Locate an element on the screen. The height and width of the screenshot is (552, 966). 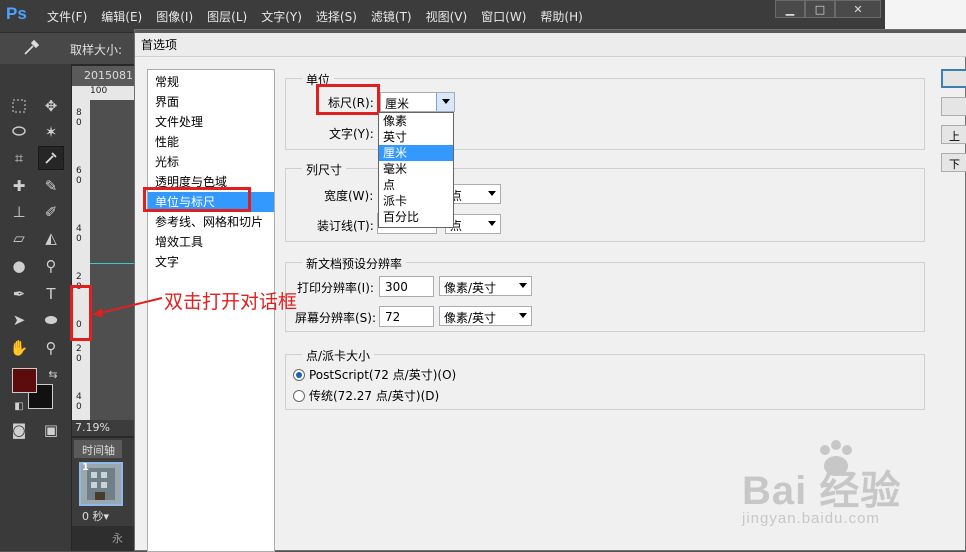
healing-brush-icon: ✚ is located at coordinates (19, 186).